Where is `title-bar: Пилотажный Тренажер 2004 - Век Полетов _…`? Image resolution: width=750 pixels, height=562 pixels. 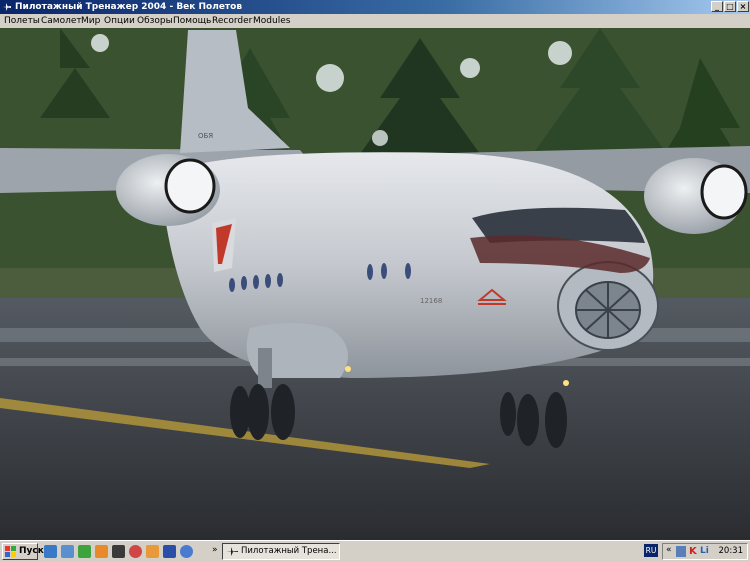 title-bar: Пилотажный Тренажер 2004 - Век Полетов _… is located at coordinates (375, 7).